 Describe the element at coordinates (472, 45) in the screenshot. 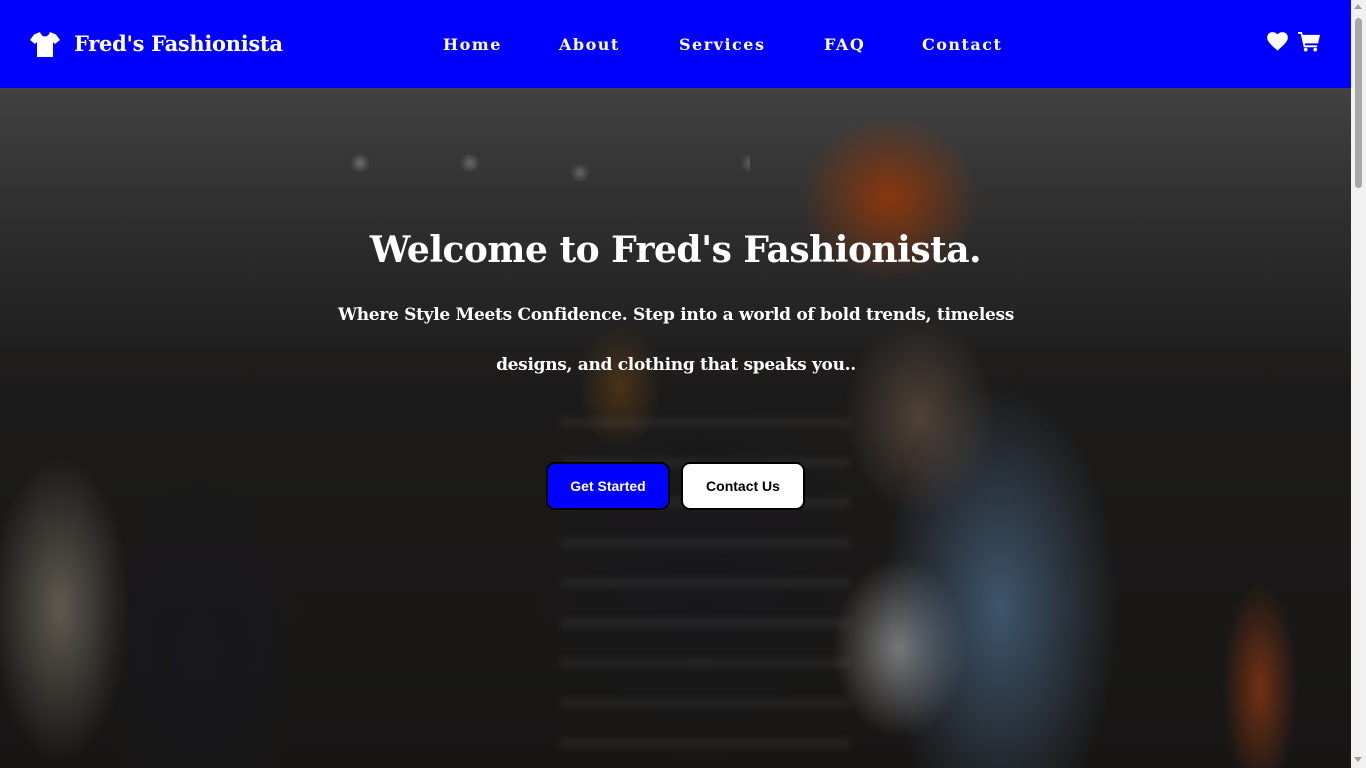

I see `nav-home: Home` at that location.